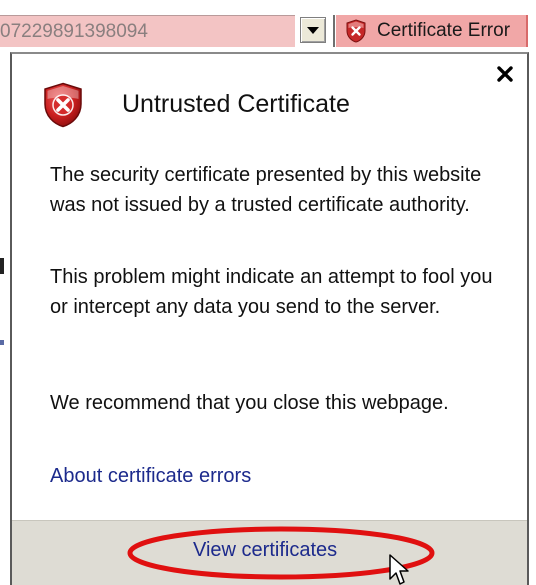 This screenshot has width=536, height=585. Describe the element at coordinates (505, 74) in the screenshot. I see `close-icon` at that location.